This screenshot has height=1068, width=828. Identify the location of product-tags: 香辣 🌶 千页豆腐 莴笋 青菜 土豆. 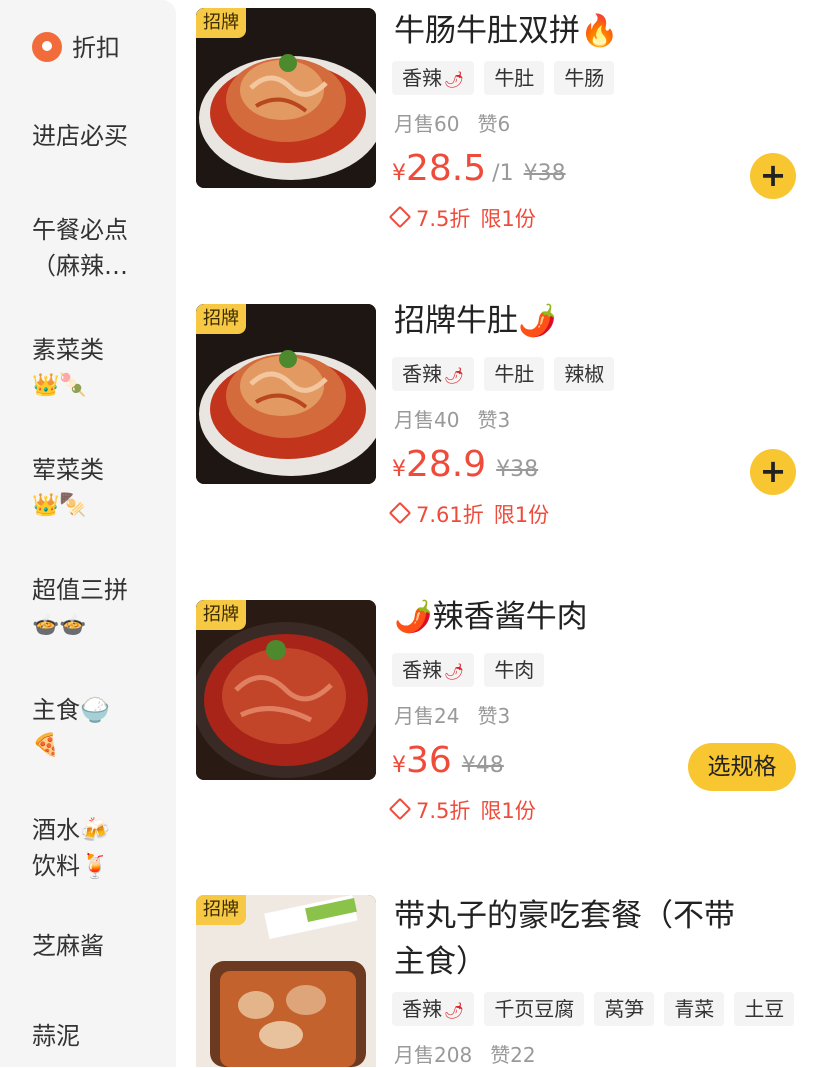
(593, 1009).